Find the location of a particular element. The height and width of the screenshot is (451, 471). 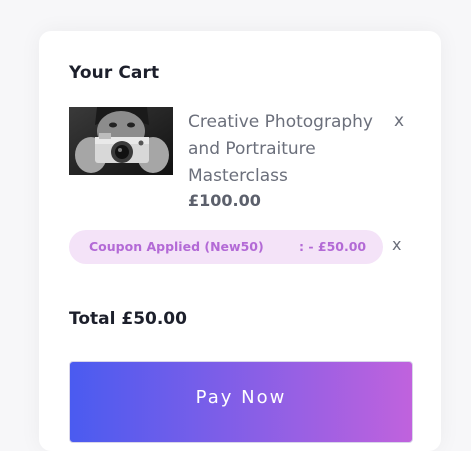

product-price: £100.00 is located at coordinates (224, 200).